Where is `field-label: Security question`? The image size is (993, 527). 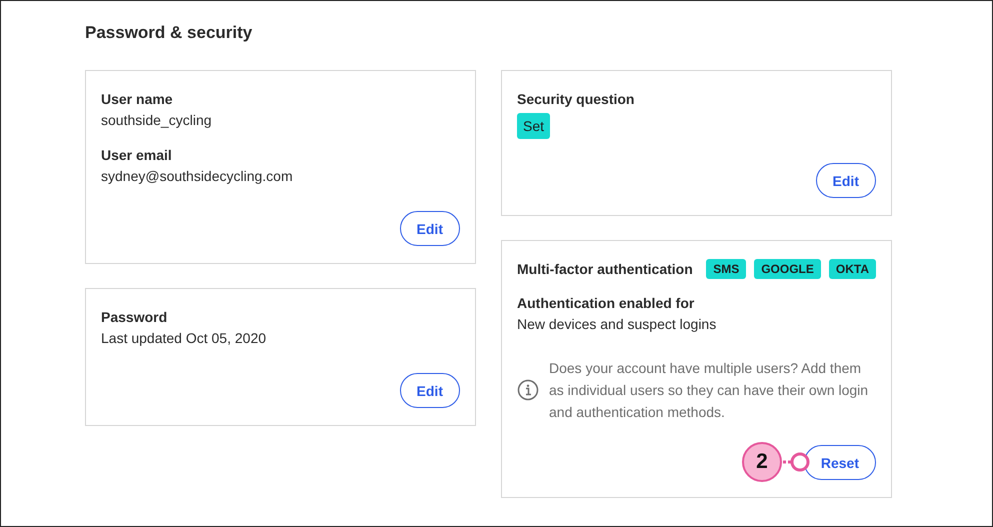 field-label: Security question is located at coordinates (575, 99).